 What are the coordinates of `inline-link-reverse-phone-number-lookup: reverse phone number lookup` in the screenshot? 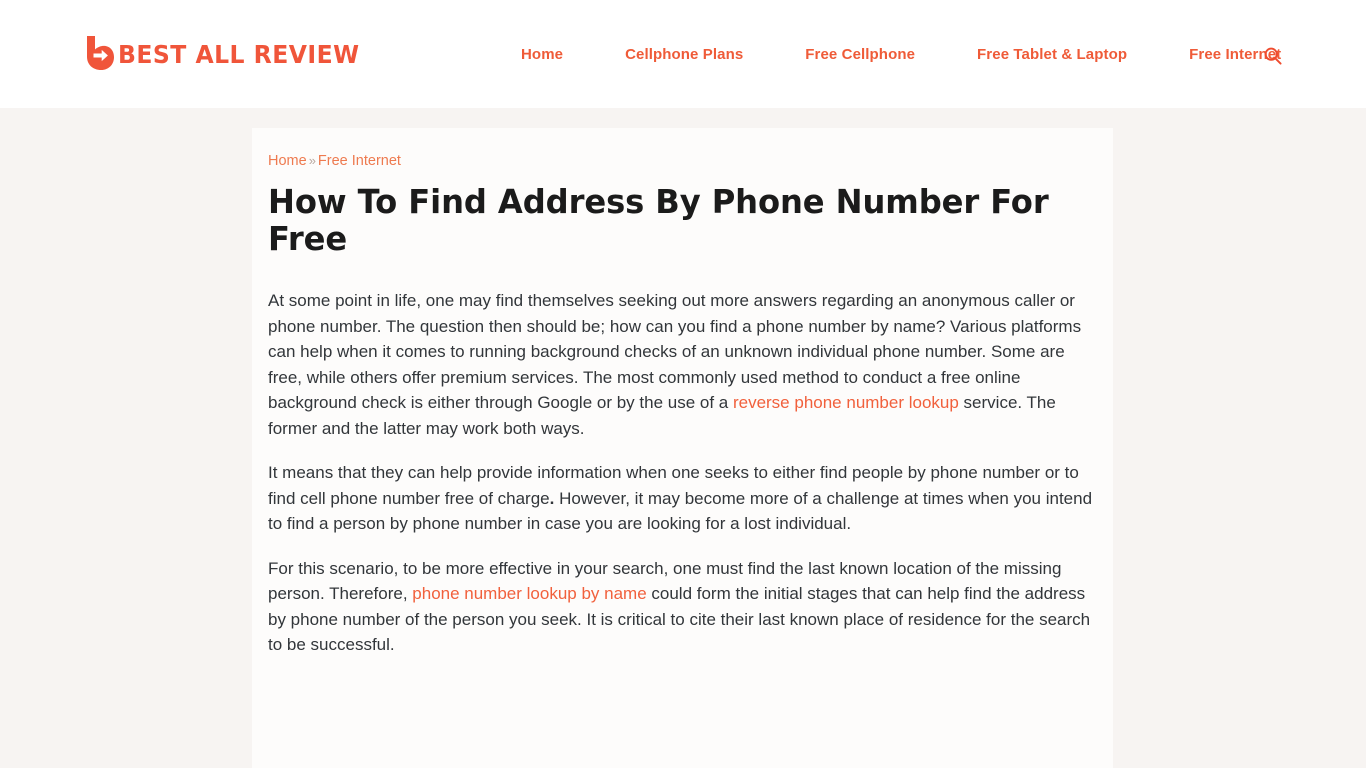 It's located at (846, 402).